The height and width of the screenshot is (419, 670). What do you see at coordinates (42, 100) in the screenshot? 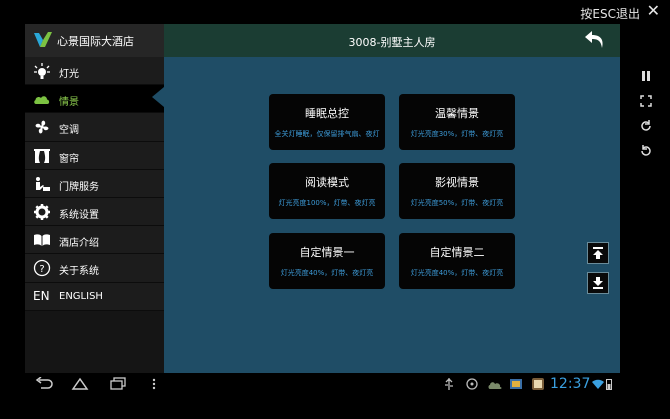
I see `scene-cloud-icon` at bounding box center [42, 100].